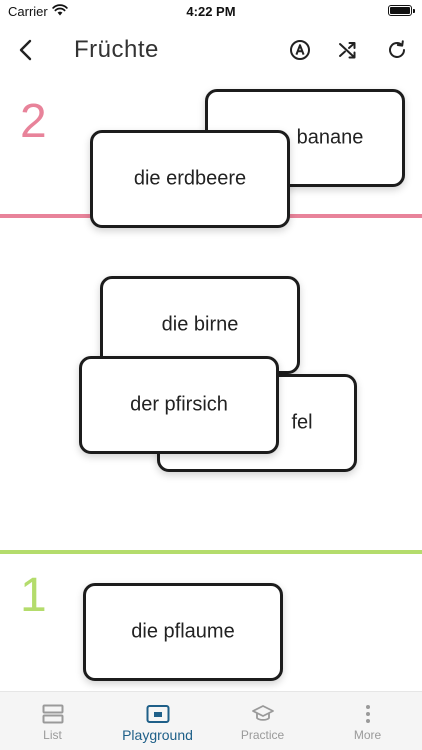 The image size is (422, 750). I want to click on card-label: der pfirsich, so click(179, 404).